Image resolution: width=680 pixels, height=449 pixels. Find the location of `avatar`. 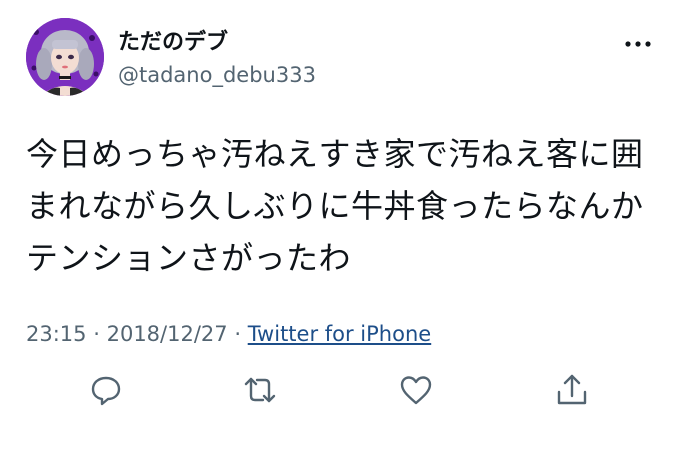

avatar is located at coordinates (65, 57).